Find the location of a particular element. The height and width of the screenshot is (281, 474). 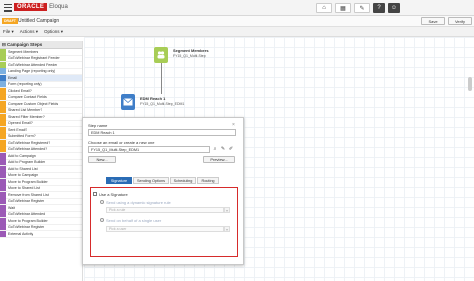

tab-signature: Signature is located at coordinates (119, 180).